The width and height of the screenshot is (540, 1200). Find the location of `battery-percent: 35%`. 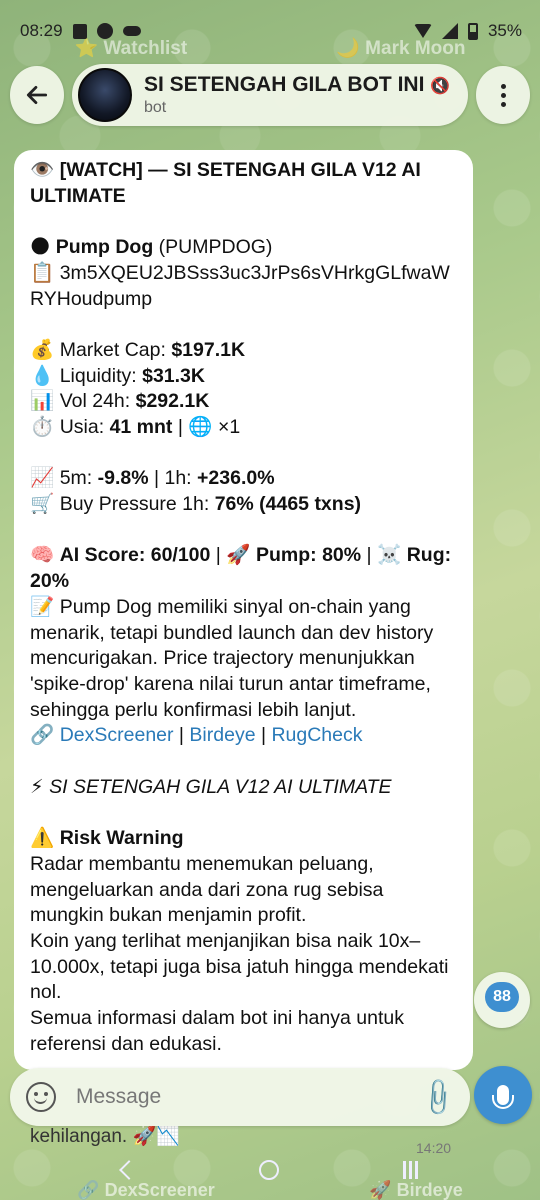

battery-percent: 35% is located at coordinates (504, 30).